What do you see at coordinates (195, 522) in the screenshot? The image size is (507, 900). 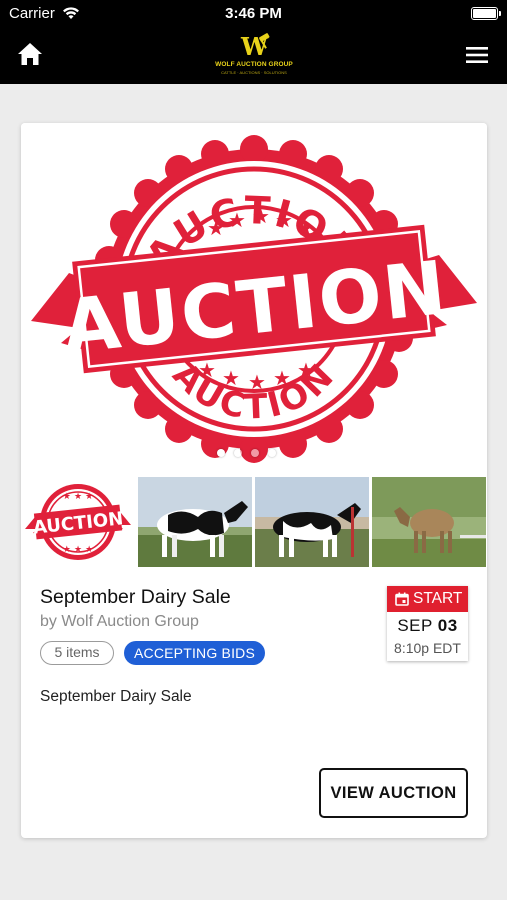 I see `thumbnail-holstein-cow` at bounding box center [195, 522].